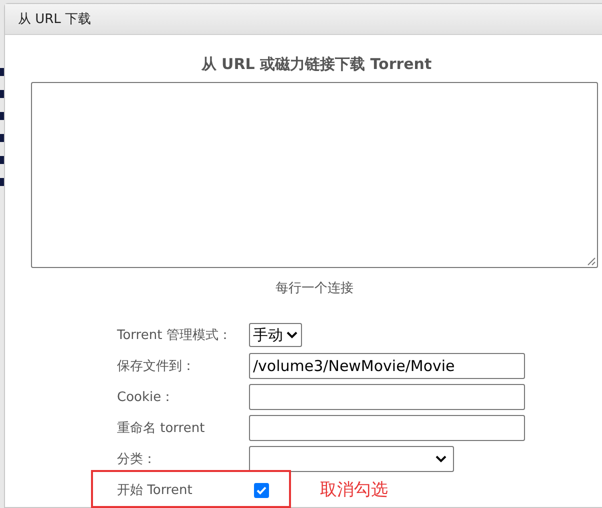  Describe the element at coordinates (591, 261) in the screenshot. I see `resize-grip-icon` at that location.